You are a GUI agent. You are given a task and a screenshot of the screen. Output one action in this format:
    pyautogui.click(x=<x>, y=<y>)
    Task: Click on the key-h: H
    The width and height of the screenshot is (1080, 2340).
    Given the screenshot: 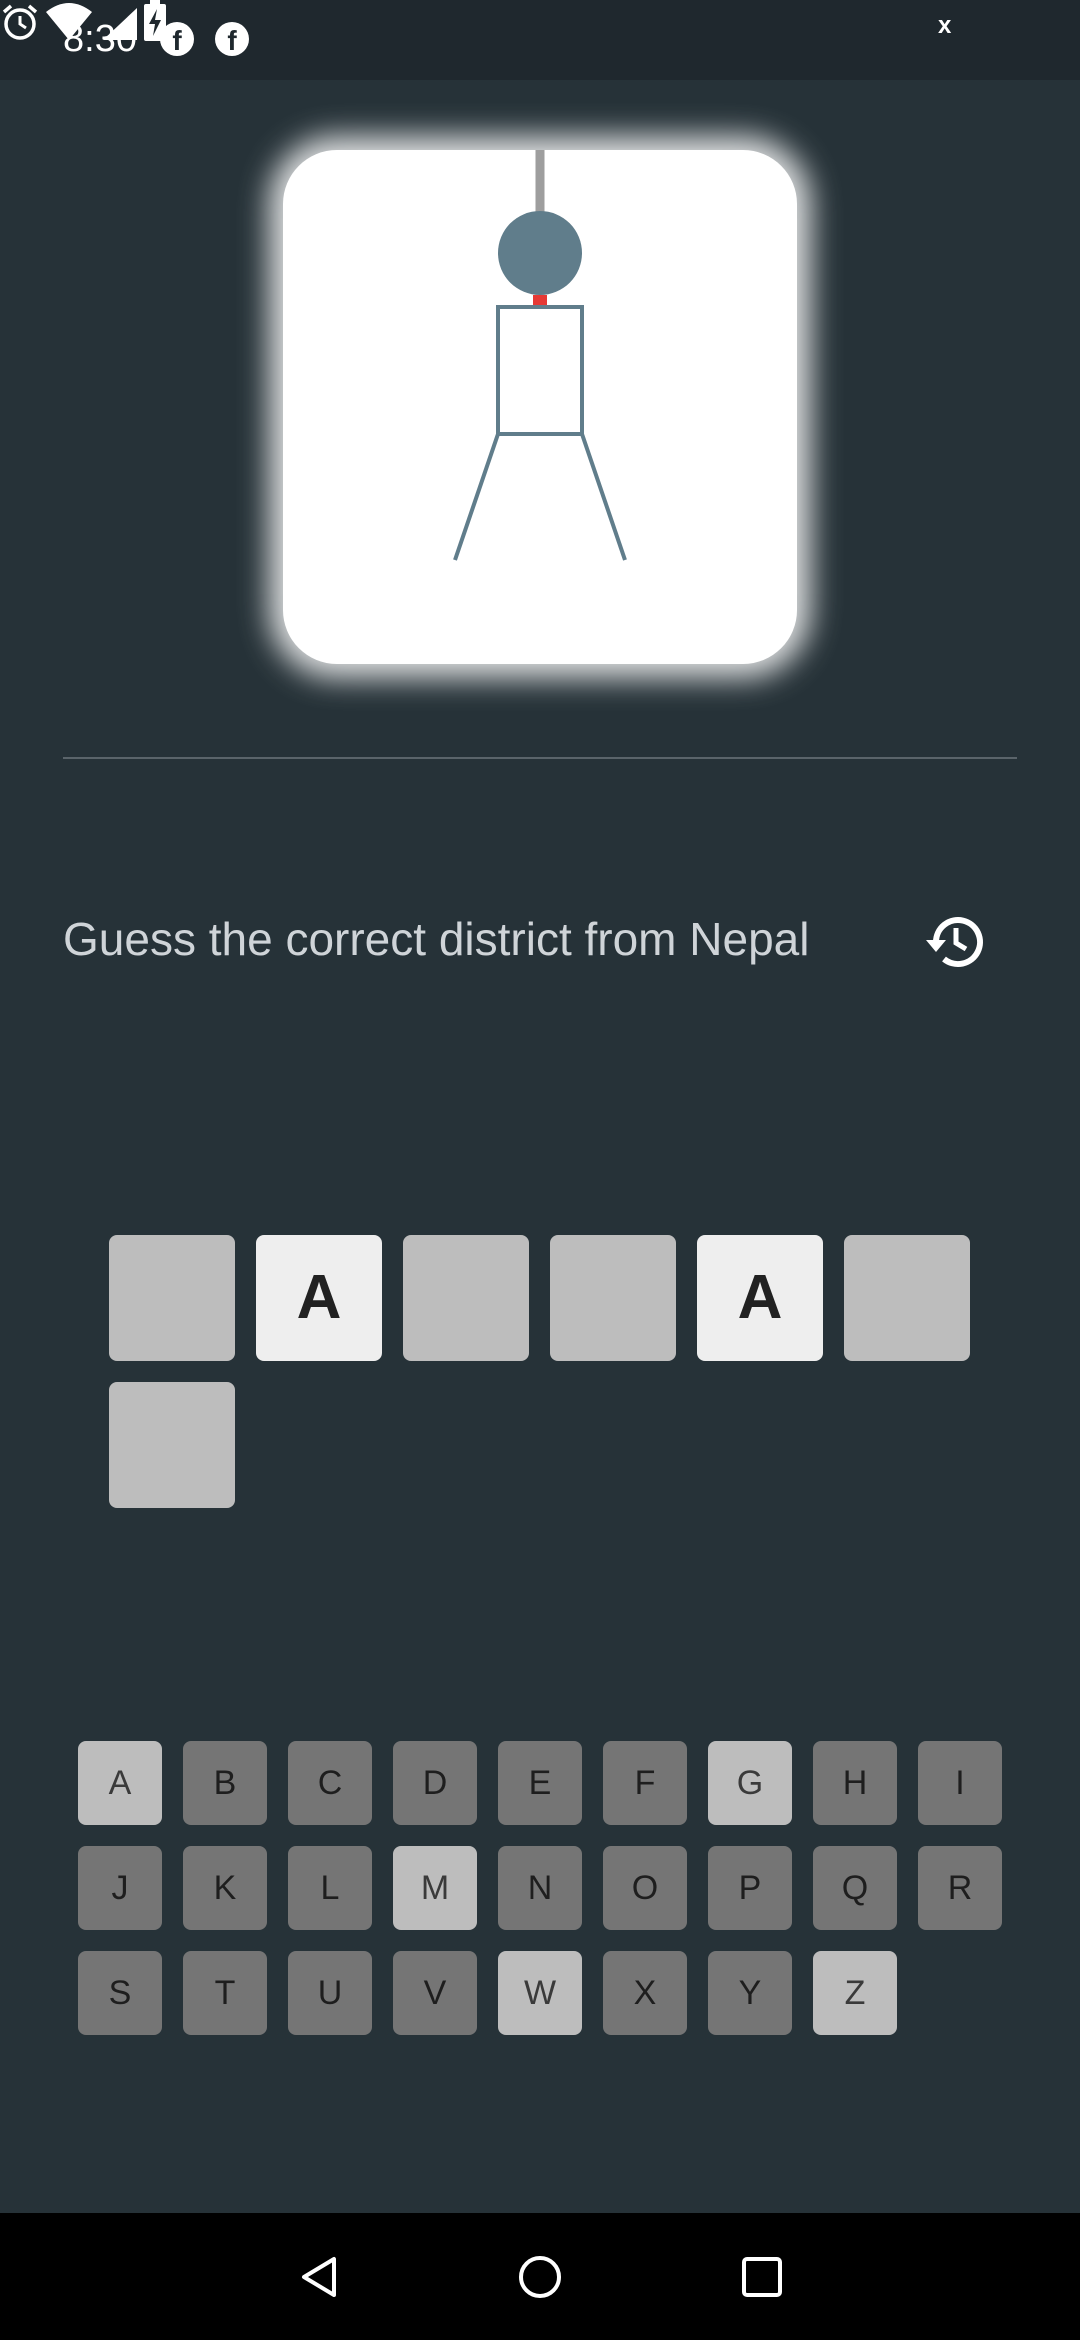 What is the action you would take?
    pyautogui.click(x=855, y=1783)
    